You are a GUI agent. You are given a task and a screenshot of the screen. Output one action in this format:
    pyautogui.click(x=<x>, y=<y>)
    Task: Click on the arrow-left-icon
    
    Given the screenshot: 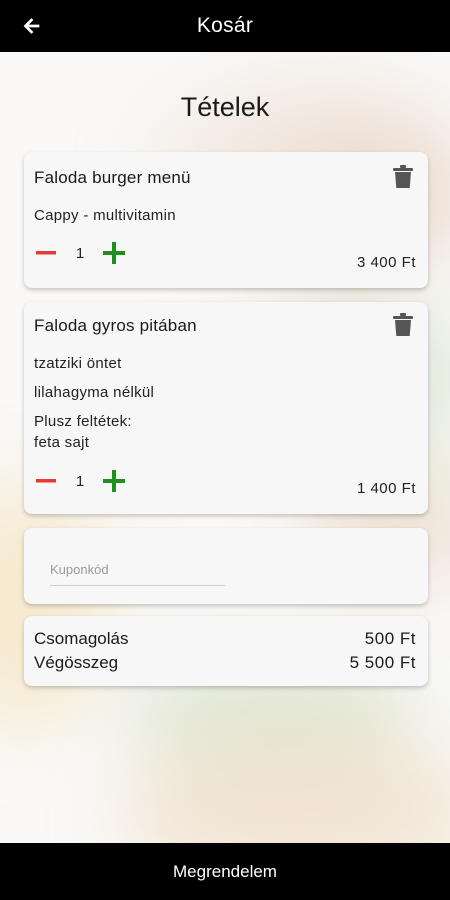 What is the action you would take?
    pyautogui.click(x=31, y=26)
    